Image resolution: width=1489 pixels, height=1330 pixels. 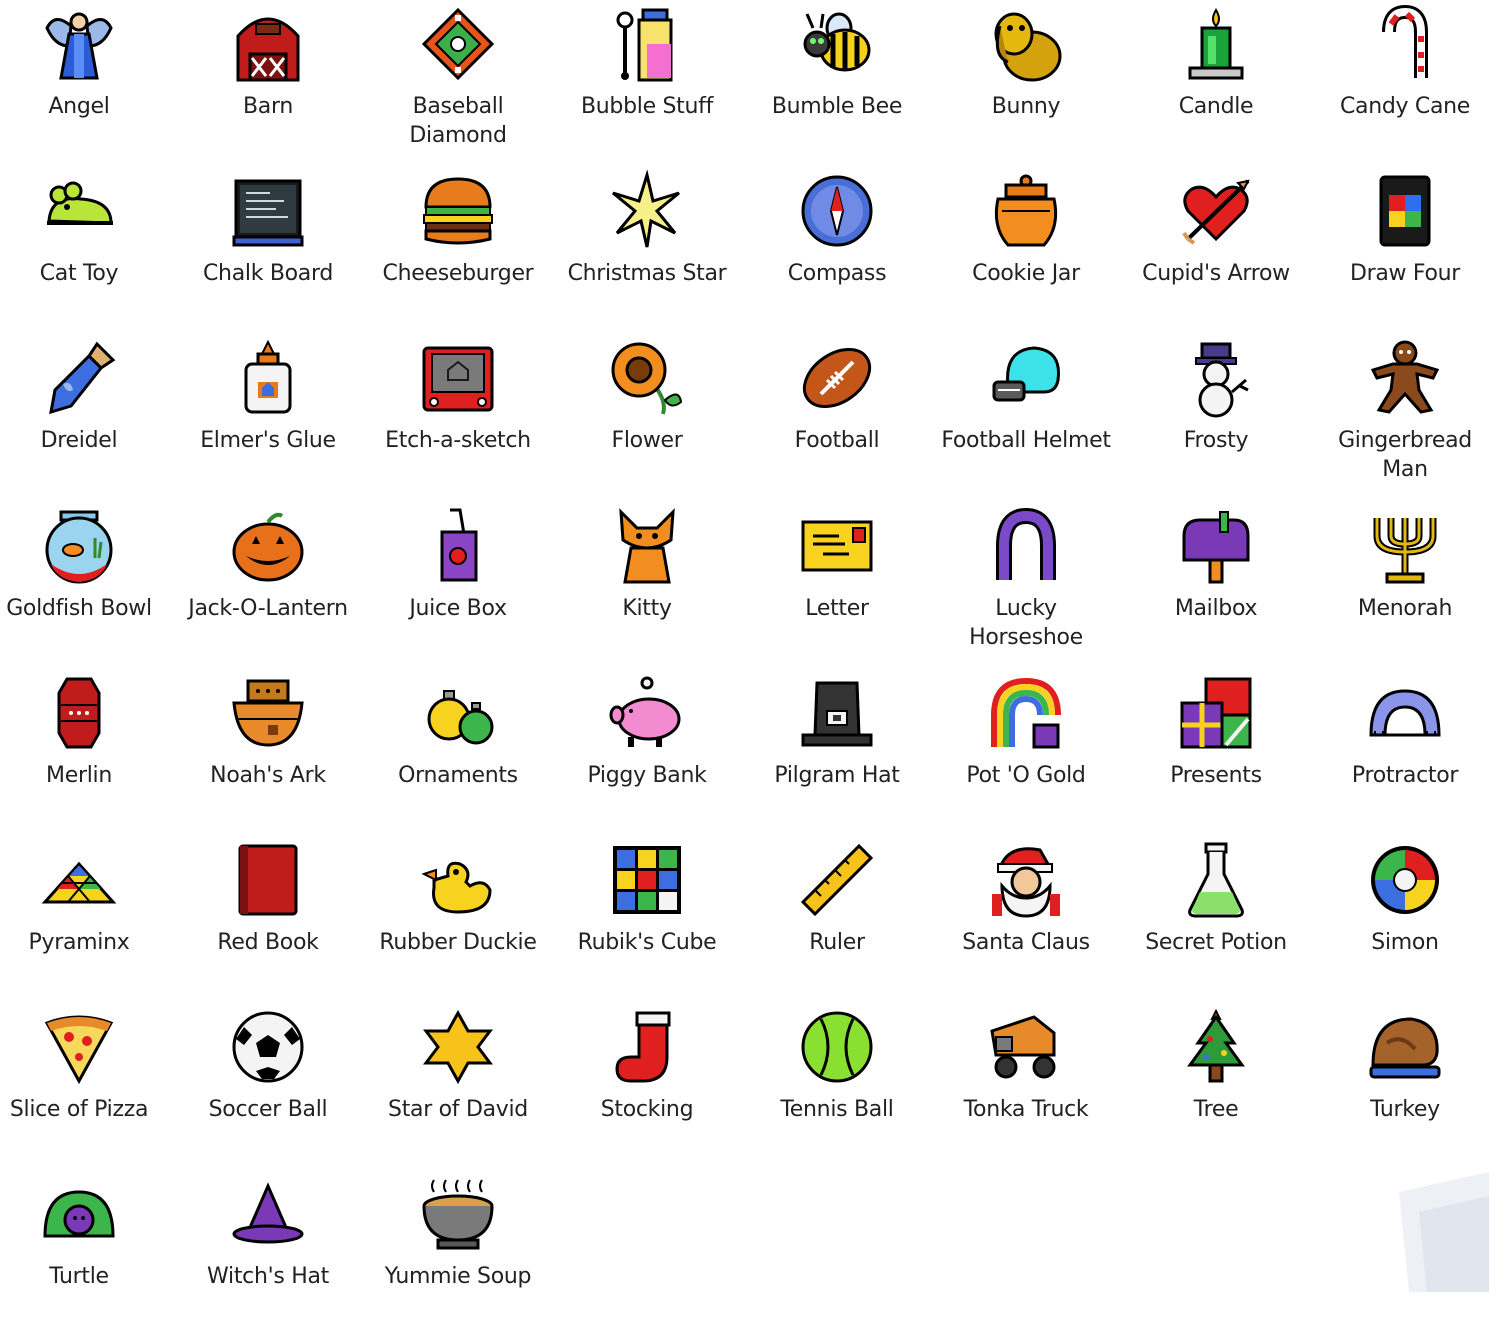 What do you see at coordinates (1026, 247) in the screenshot?
I see `icon-item-cookie-jar: Cookie Jar` at bounding box center [1026, 247].